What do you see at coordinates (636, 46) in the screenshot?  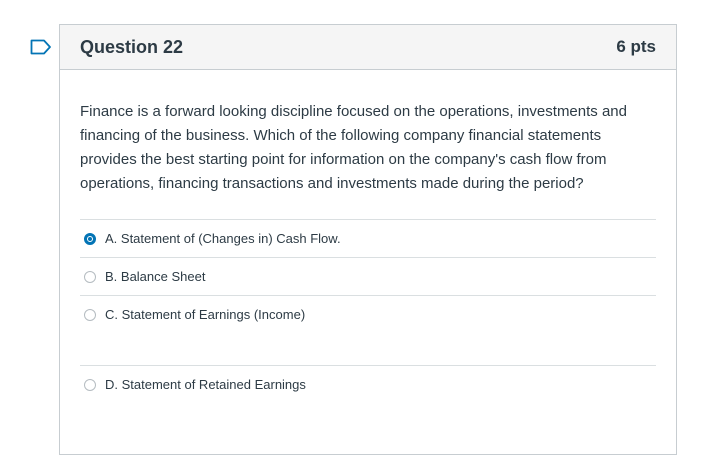 I see `question-points: 6 pts` at bounding box center [636, 46].